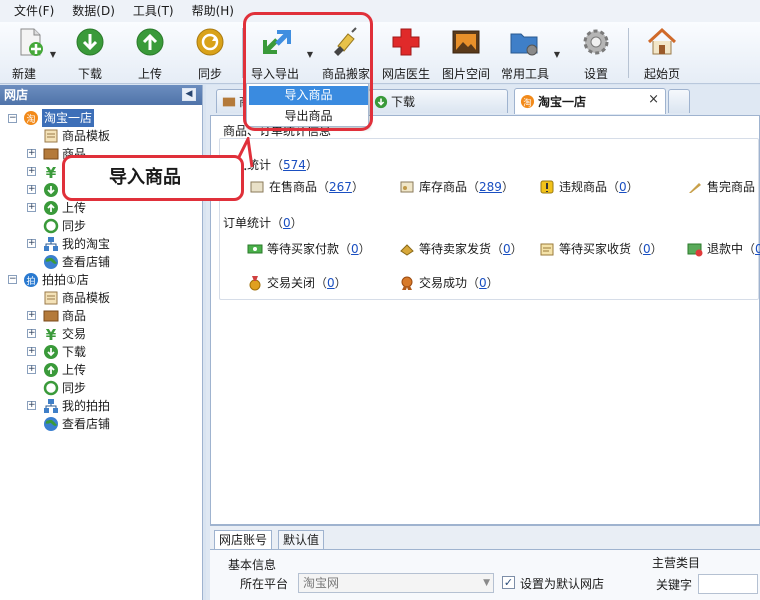  Describe the element at coordinates (465, 74) in the screenshot. I see `image-space-label: 图片空间` at that location.